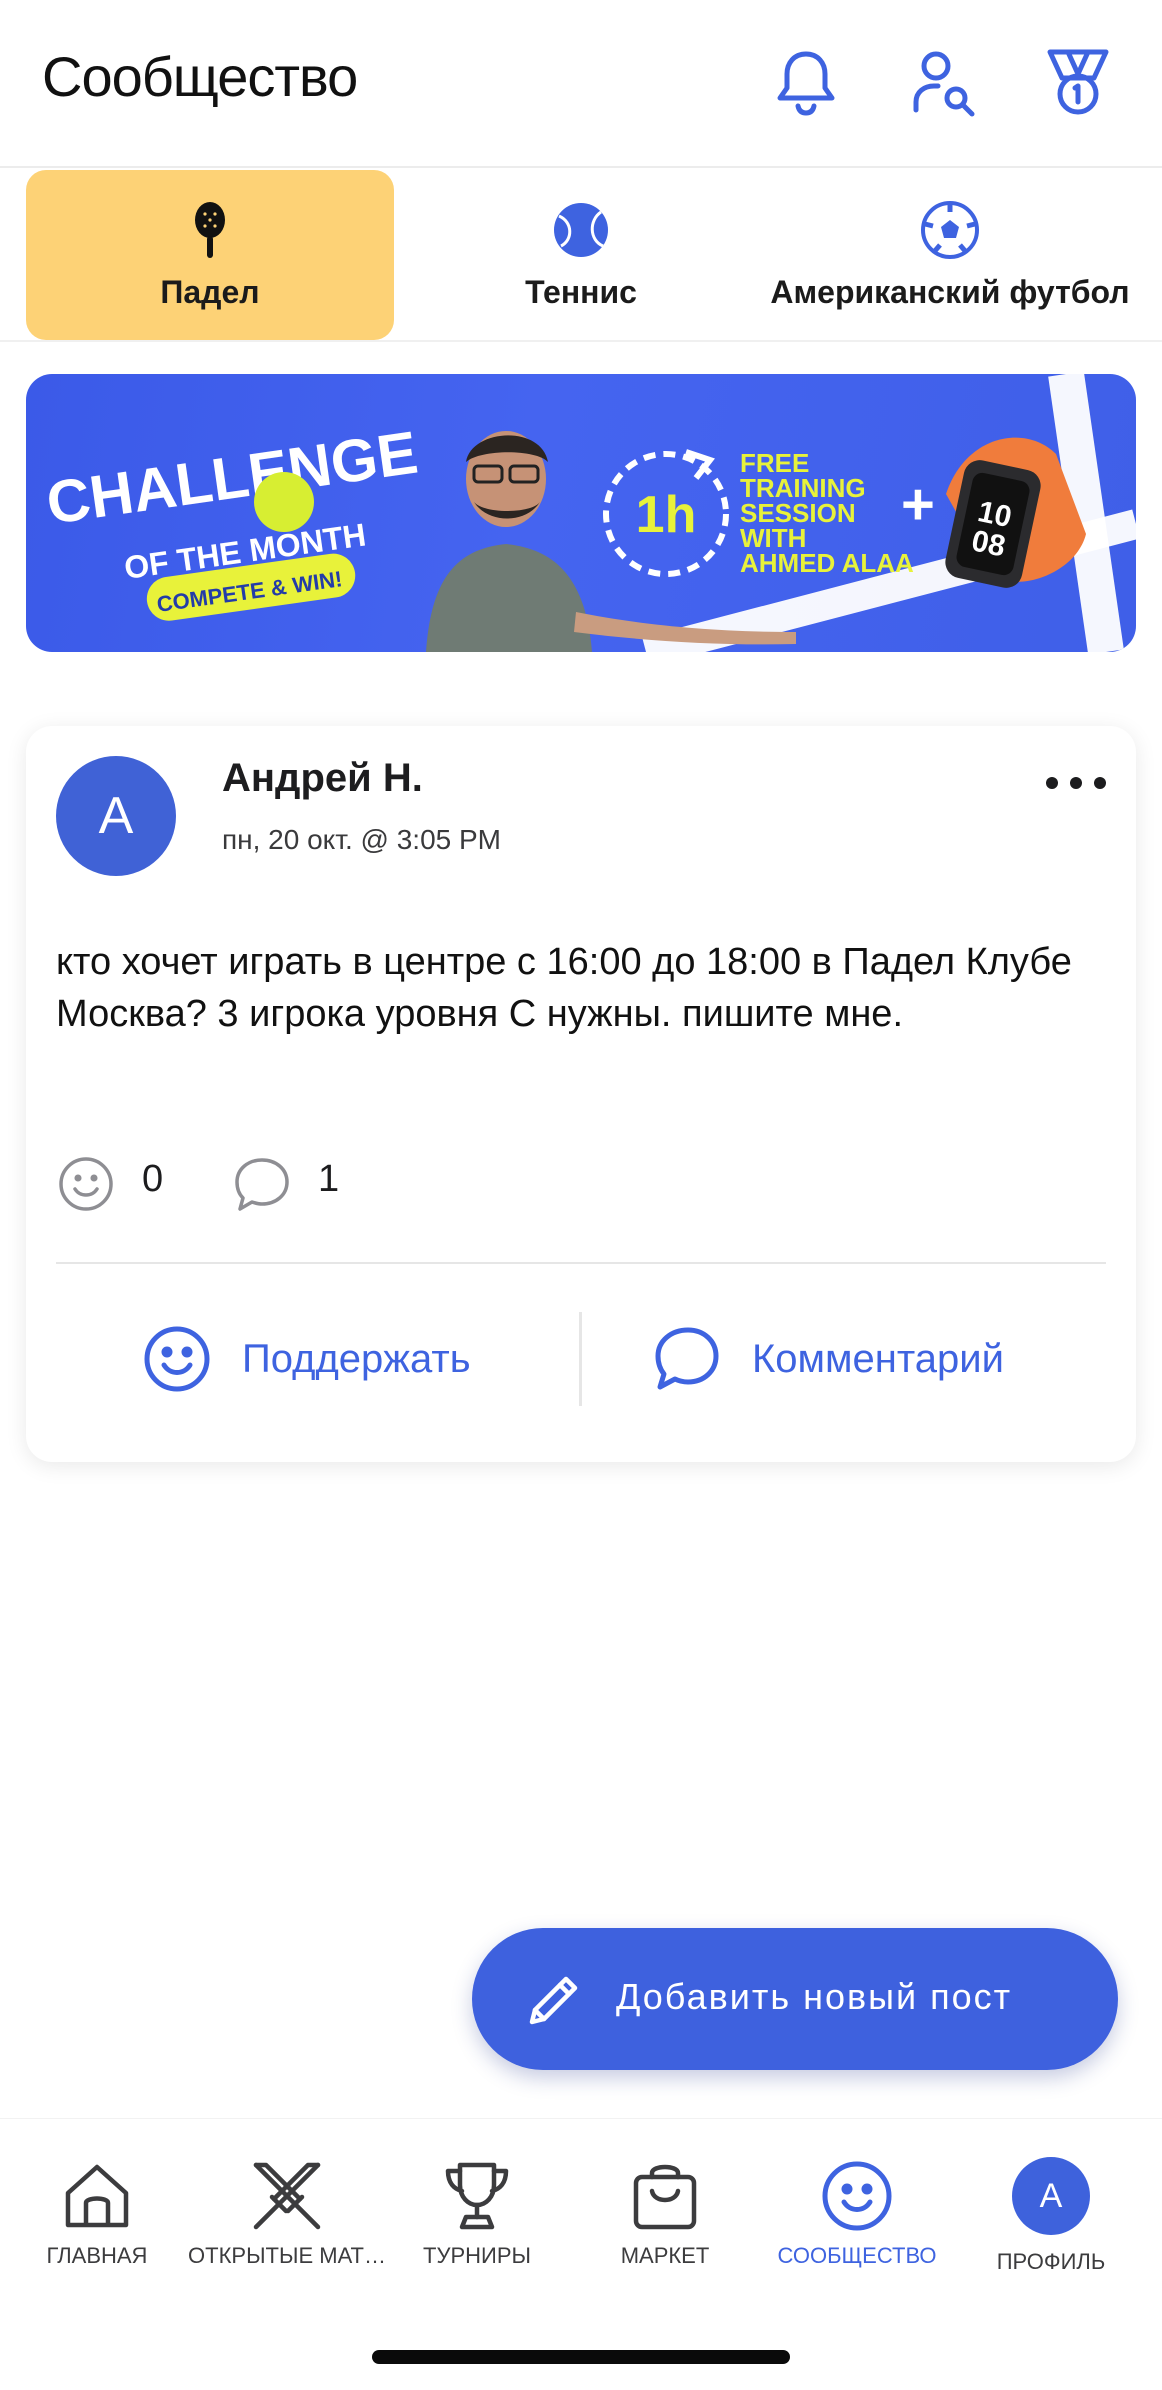 The width and height of the screenshot is (1162, 2390). What do you see at coordinates (86, 1184) in the screenshot?
I see `reactions-smiley-icon` at bounding box center [86, 1184].